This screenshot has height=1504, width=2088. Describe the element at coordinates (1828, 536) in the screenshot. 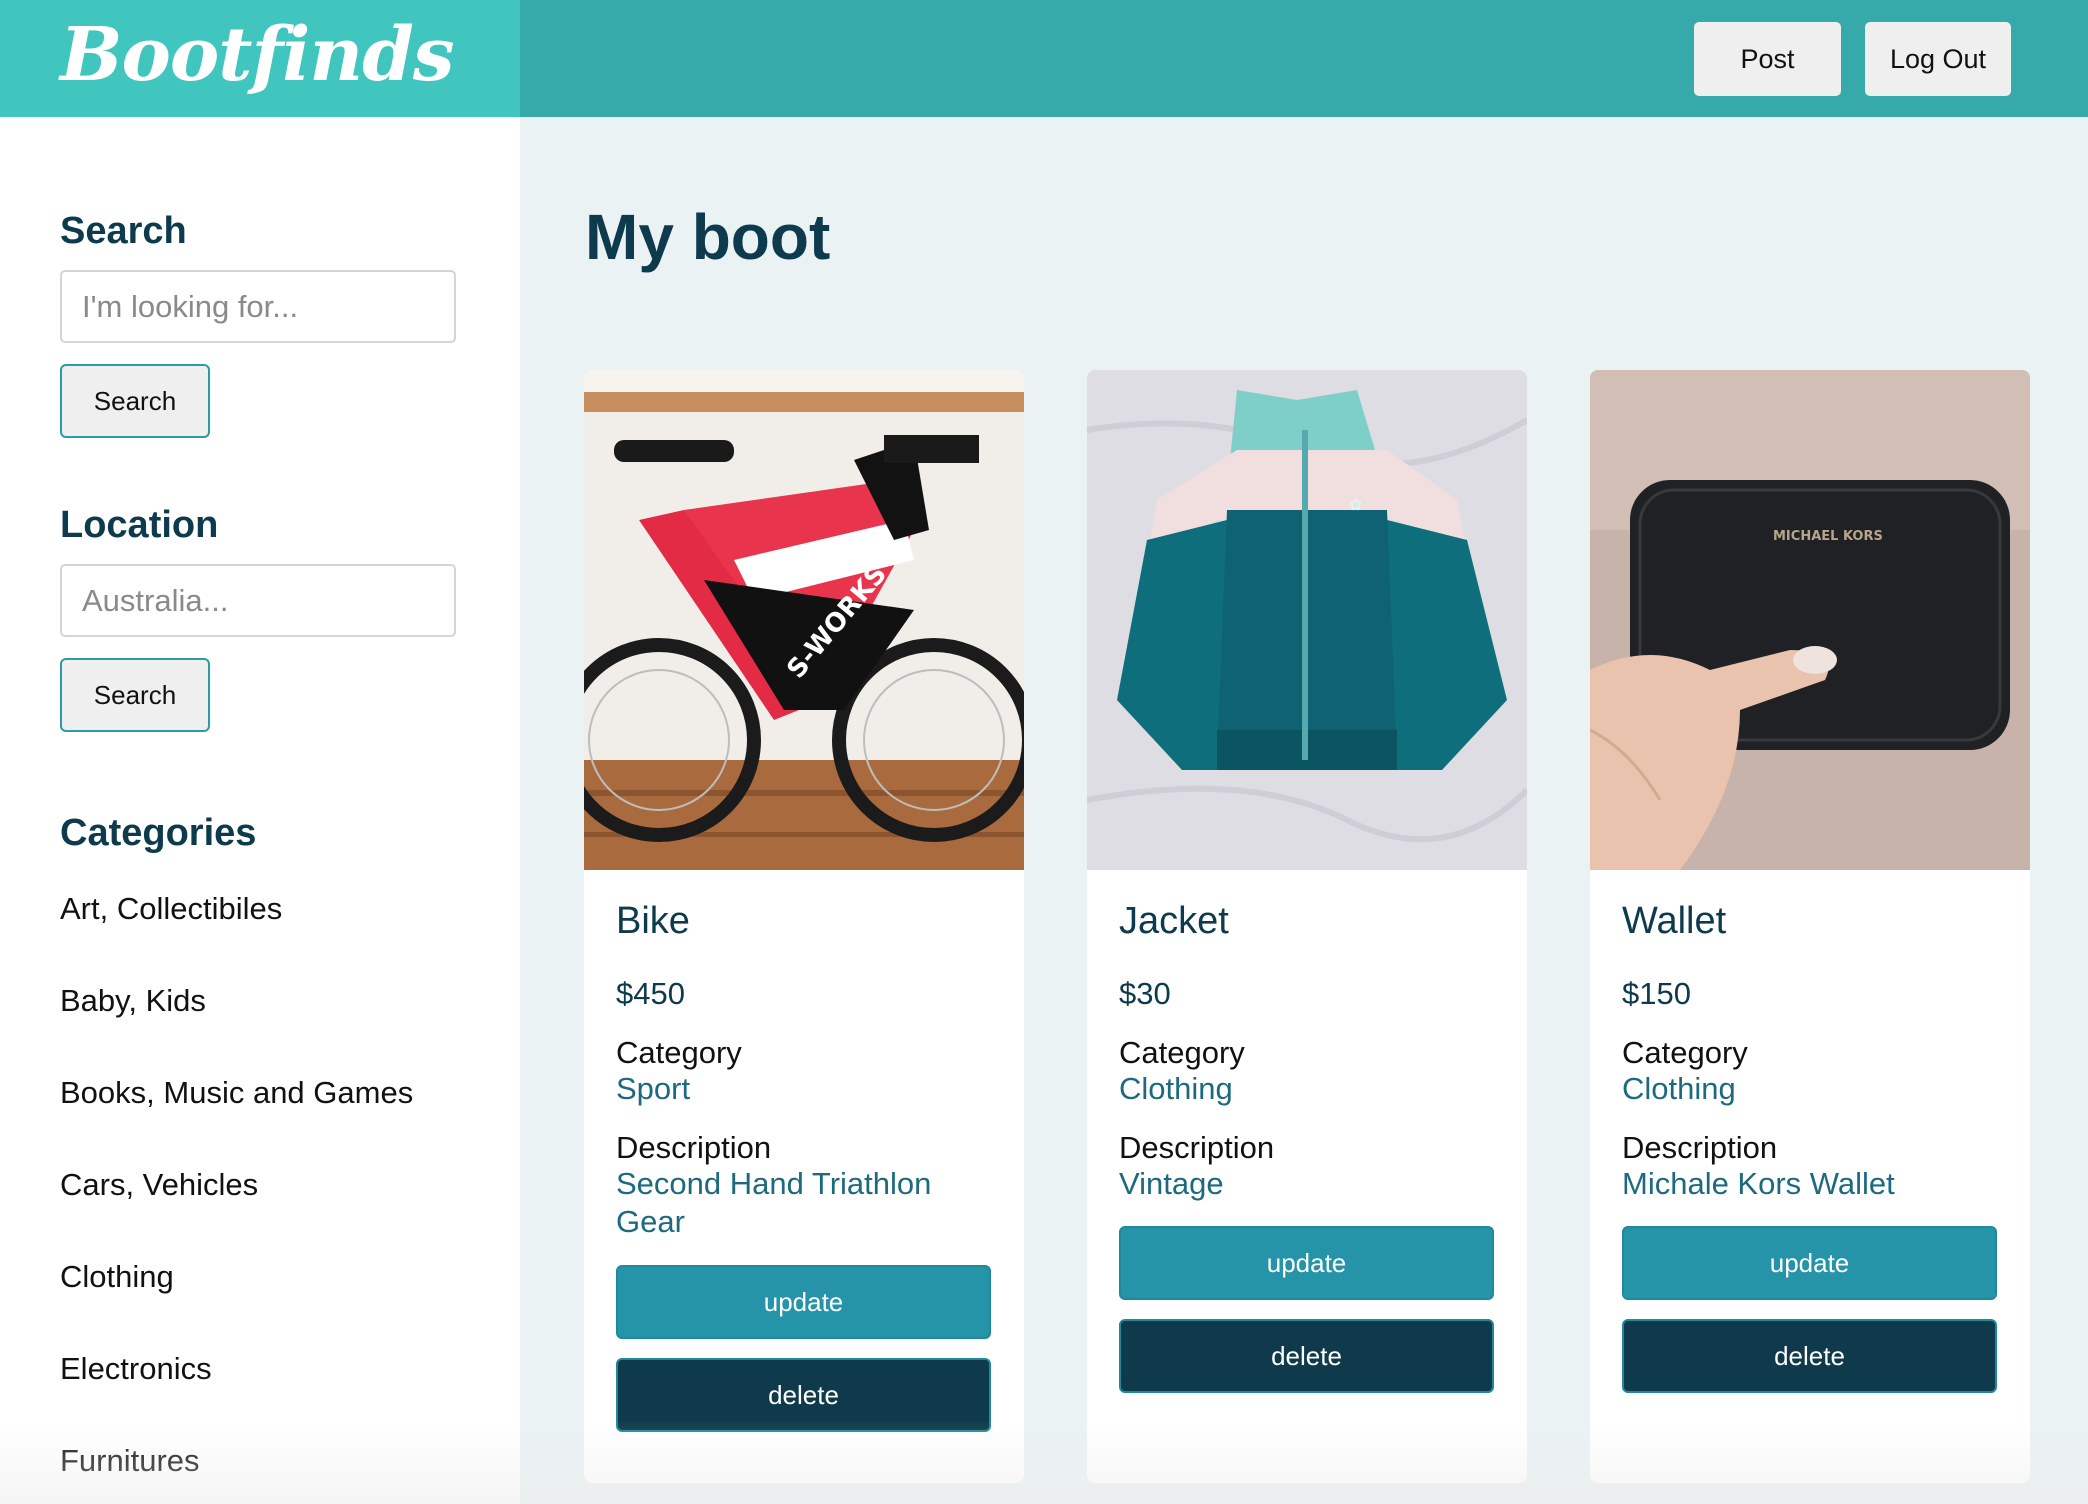

I see `svg-text: MICHAEL KORS` at that location.